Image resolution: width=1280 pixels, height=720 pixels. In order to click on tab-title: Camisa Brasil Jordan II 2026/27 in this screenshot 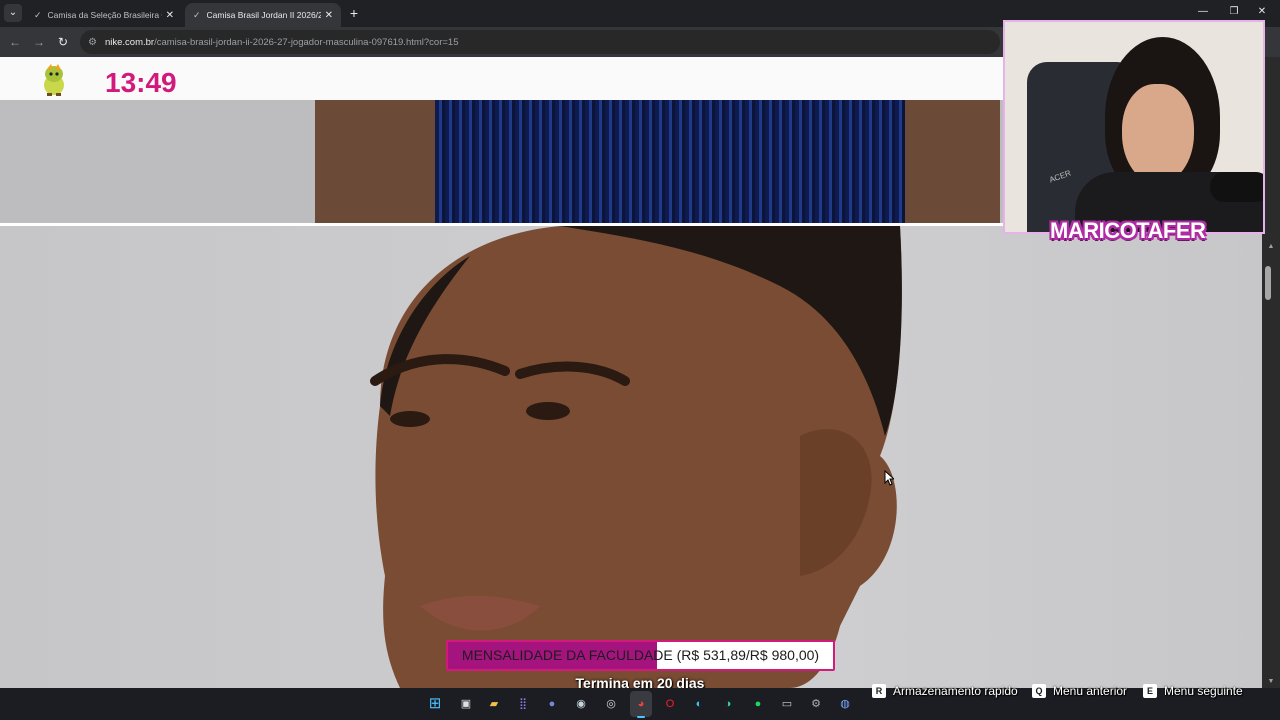, I will do `click(263, 15)`.